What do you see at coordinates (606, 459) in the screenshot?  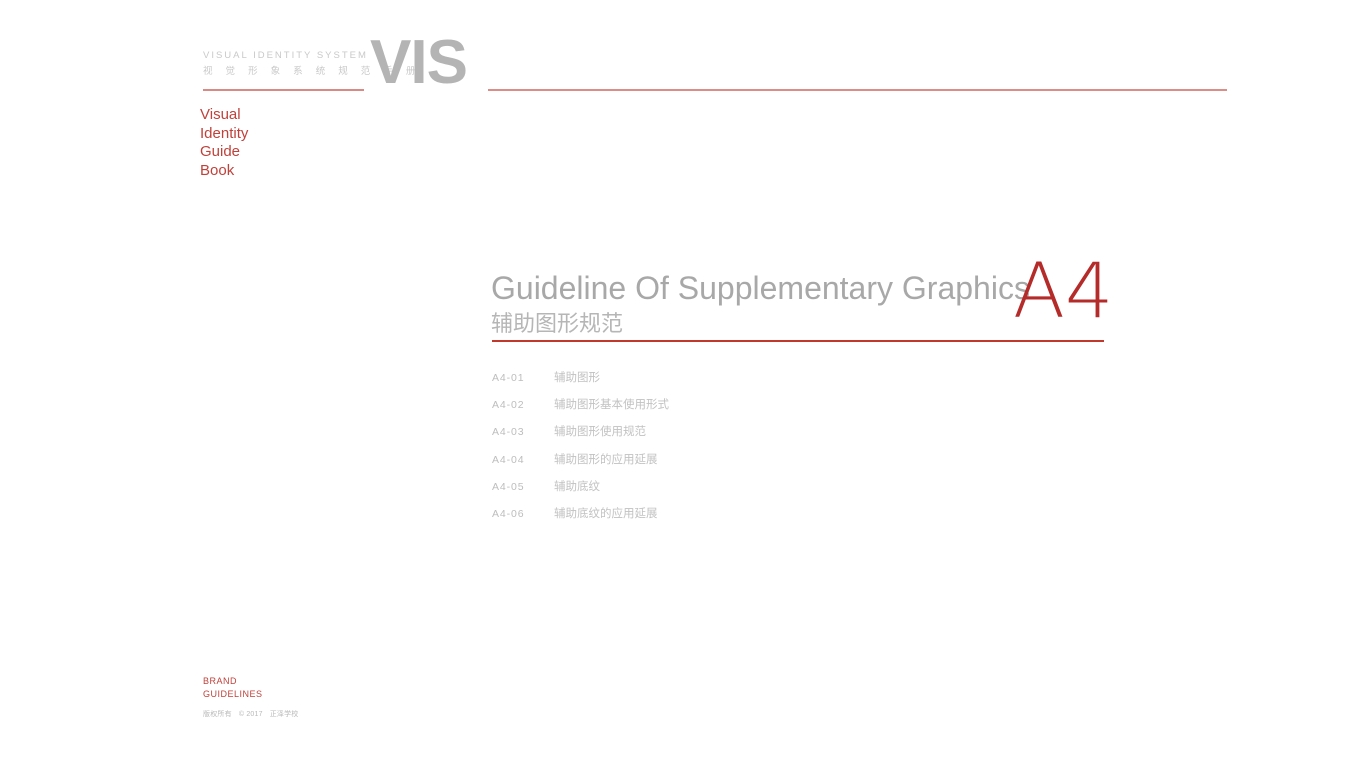 I see `toc-item-label: 辅助图形的应用延展` at bounding box center [606, 459].